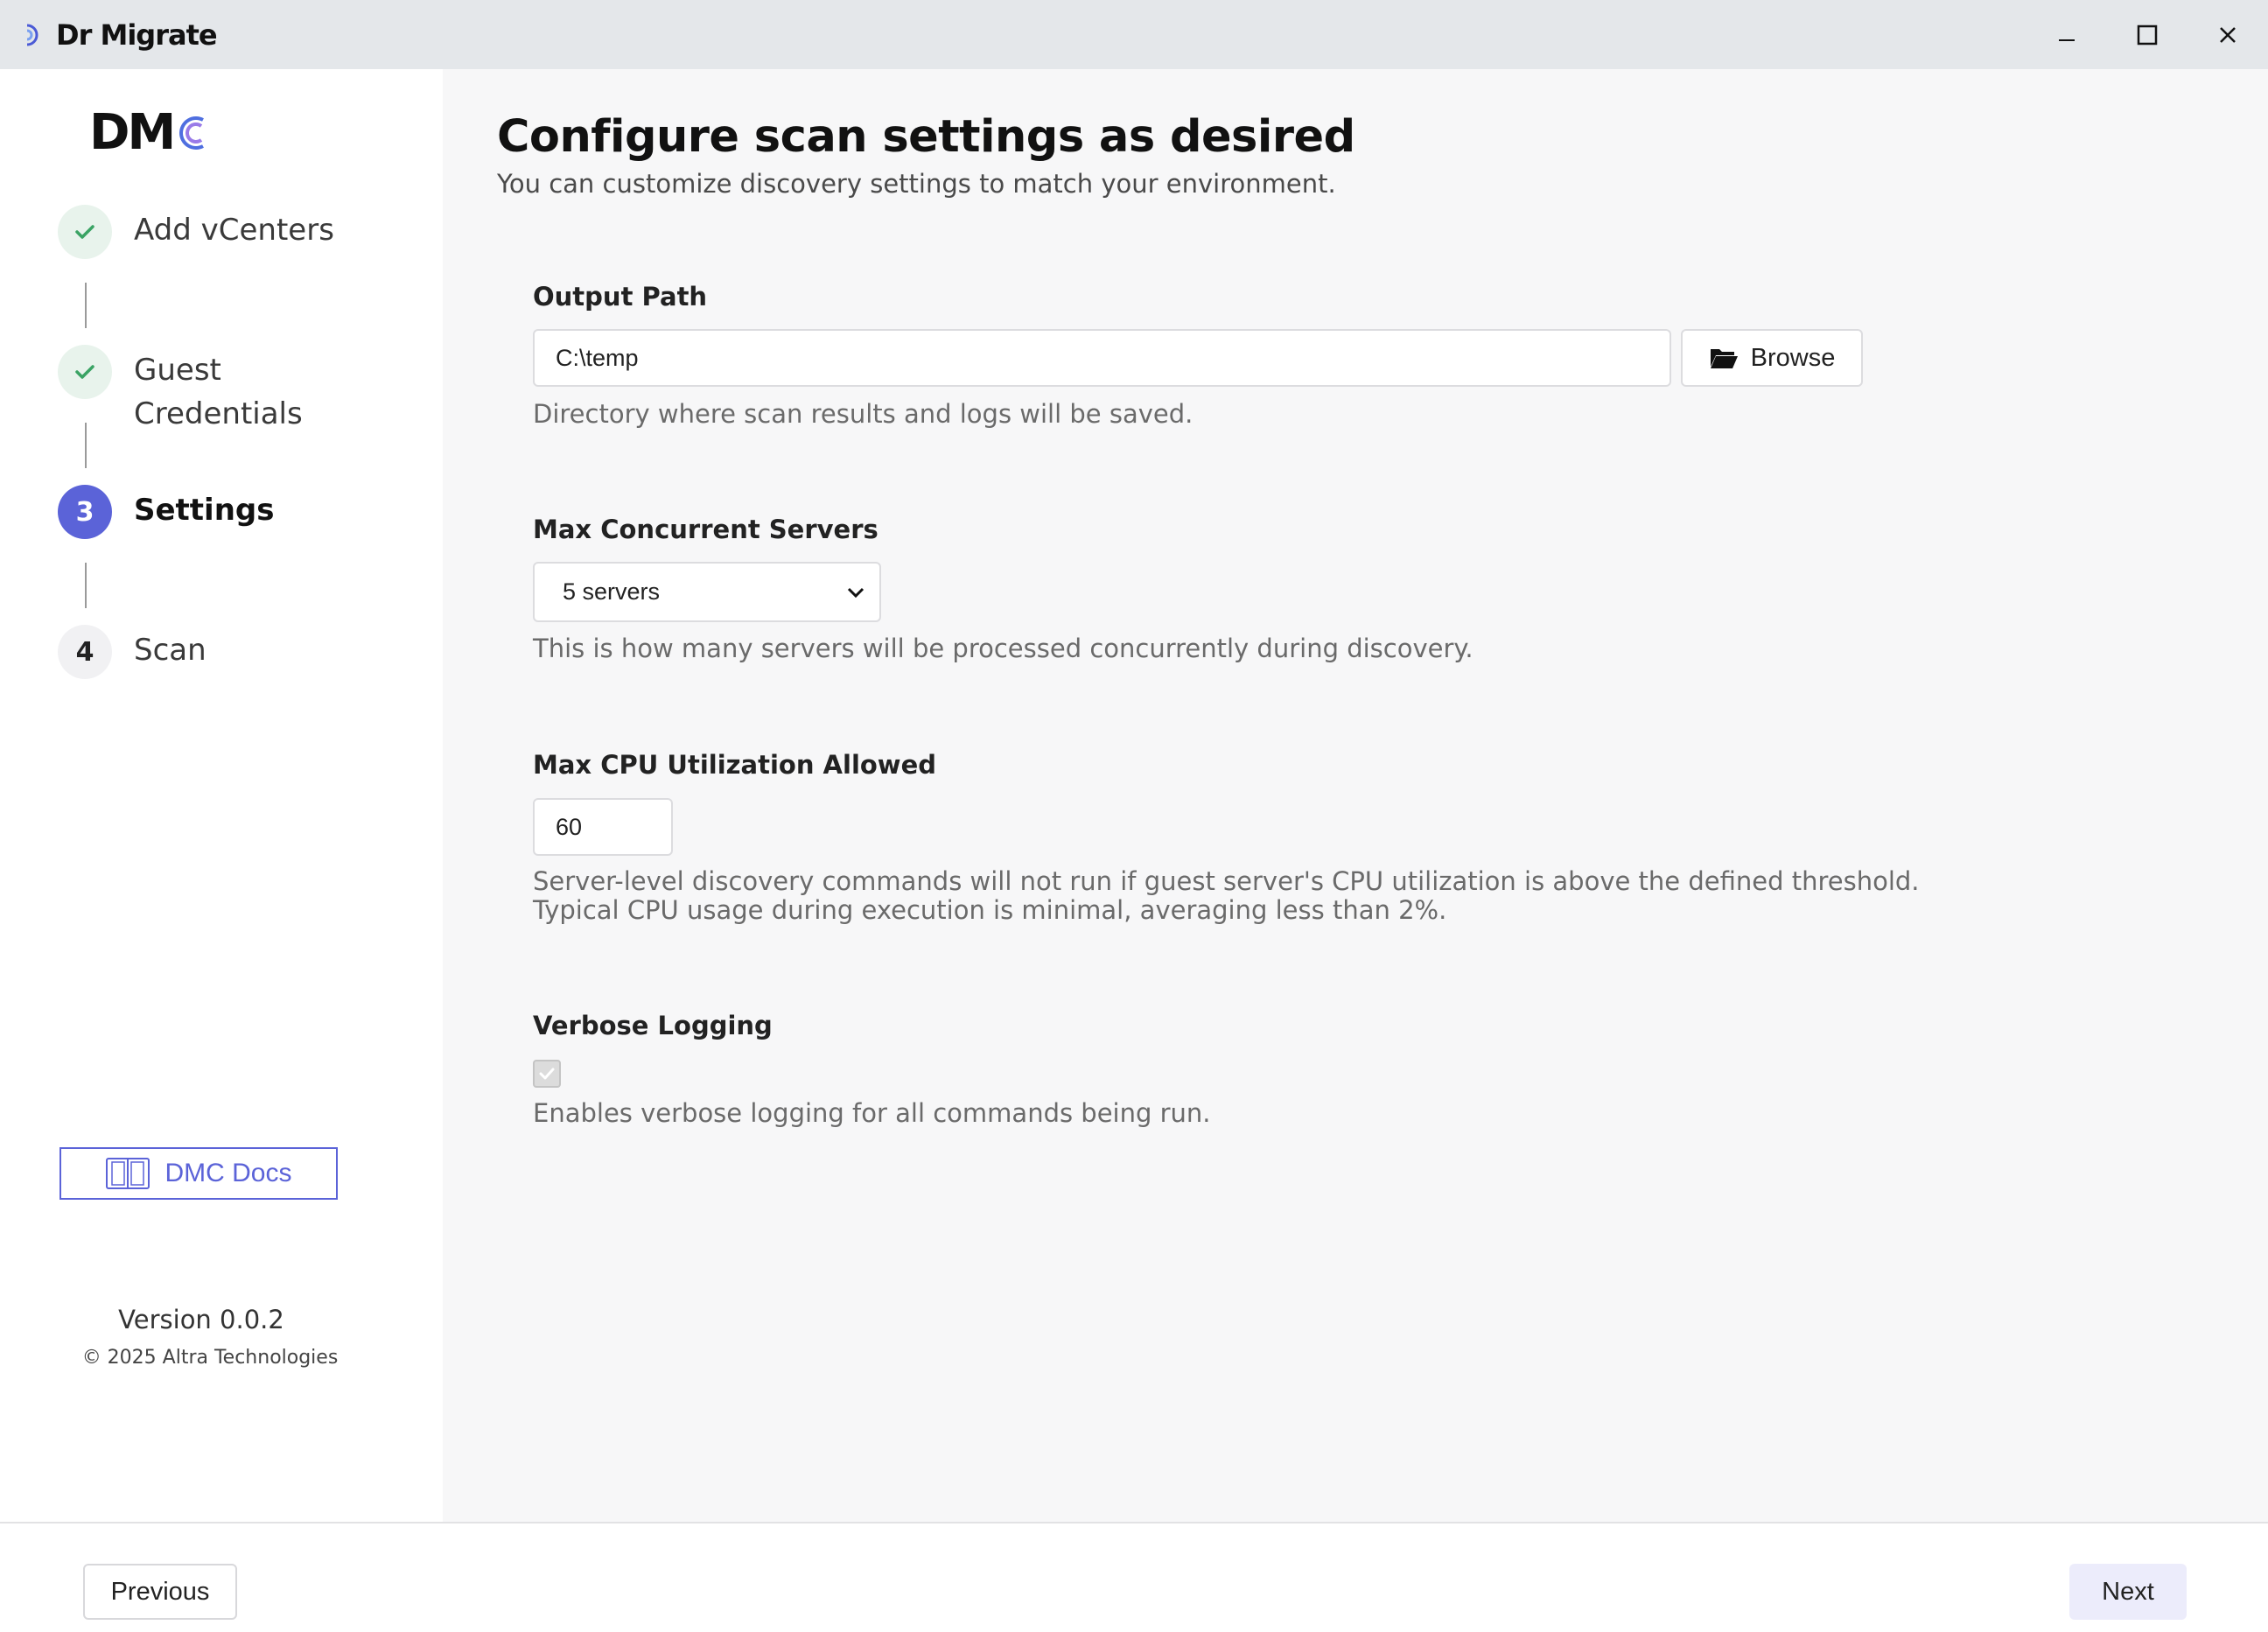  I want to click on app-logo-icon, so click(32, 35).